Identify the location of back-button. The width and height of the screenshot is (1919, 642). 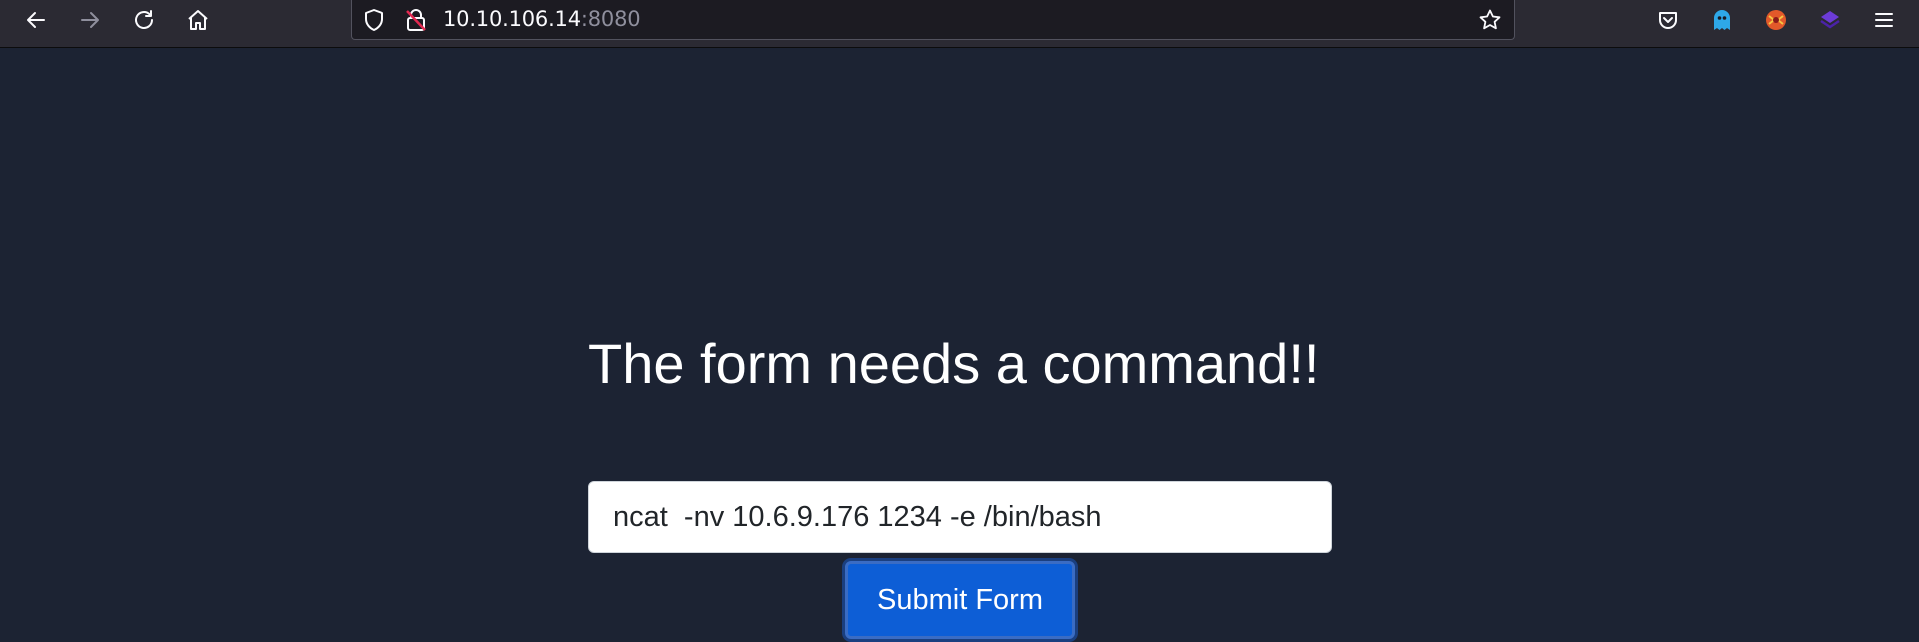
(36, 20).